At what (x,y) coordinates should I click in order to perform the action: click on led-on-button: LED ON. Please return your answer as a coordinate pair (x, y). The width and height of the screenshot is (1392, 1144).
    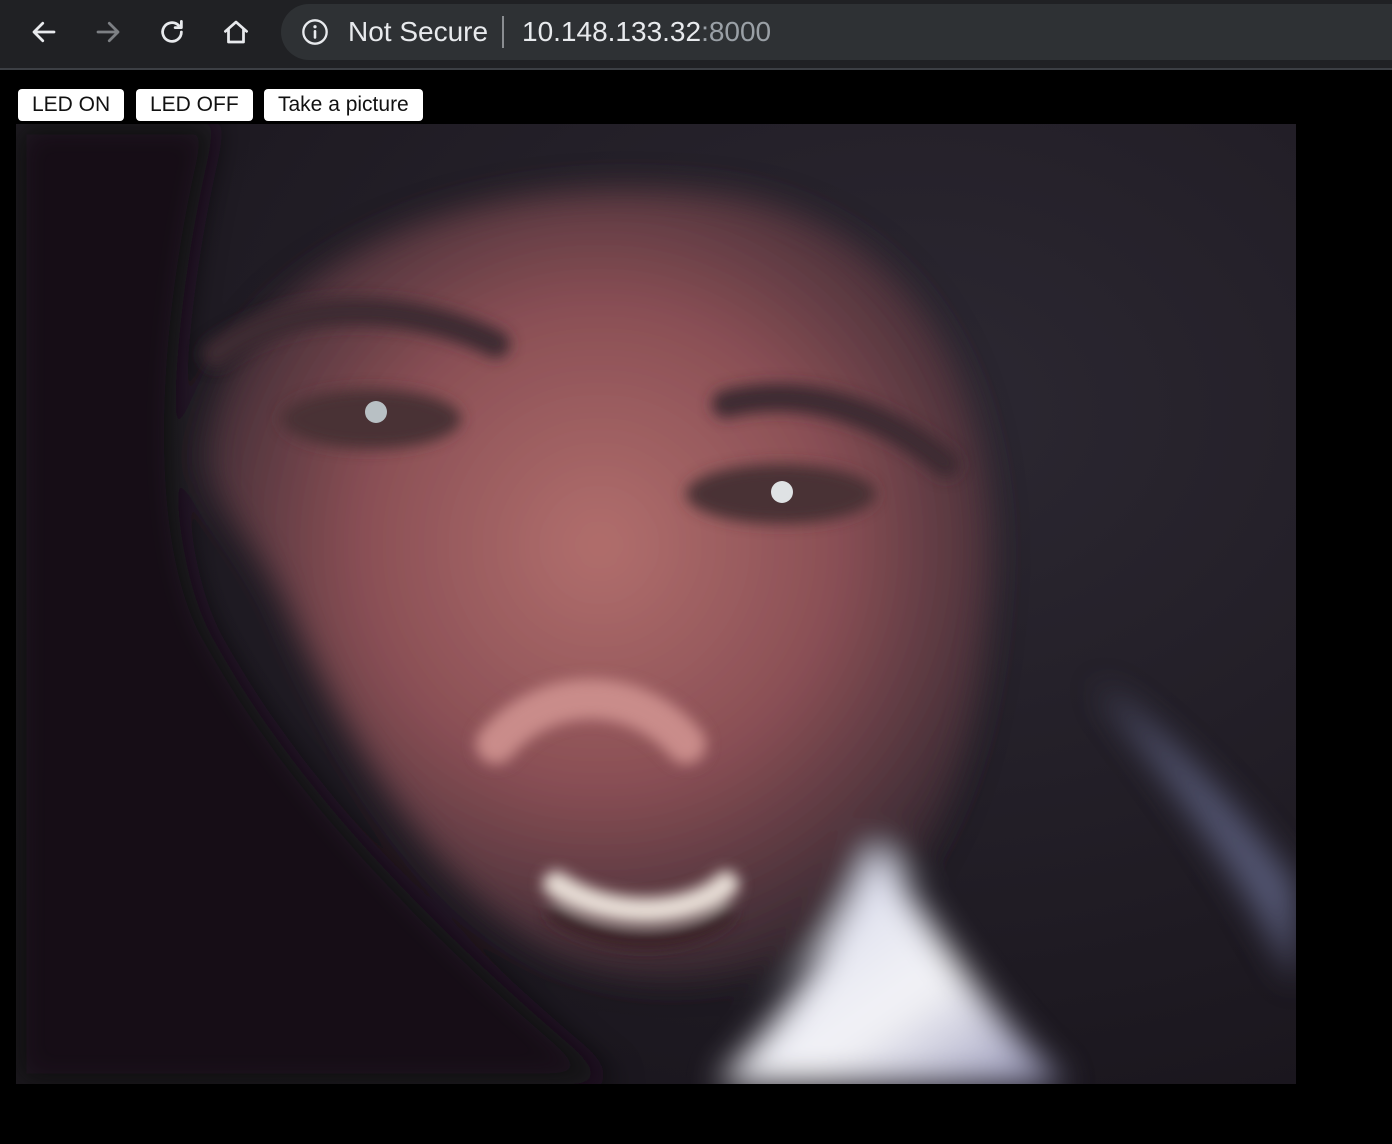
    Looking at the image, I should click on (71, 105).